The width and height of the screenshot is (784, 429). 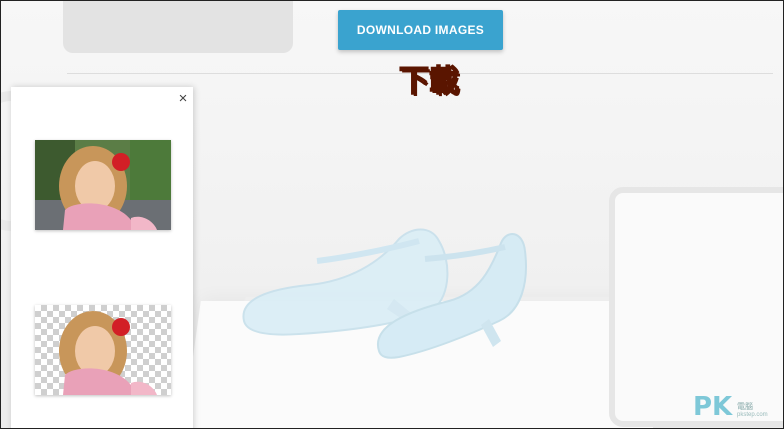 I want to click on background-monitor, so click(x=696, y=307).